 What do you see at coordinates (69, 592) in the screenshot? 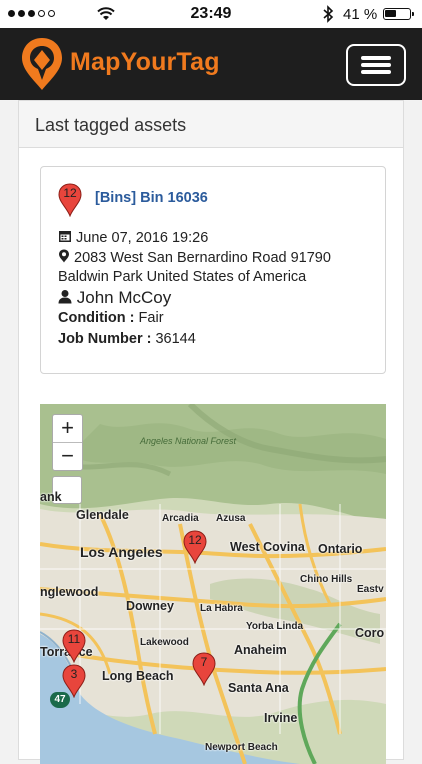
I see `city-inglewood: nglewood` at bounding box center [69, 592].